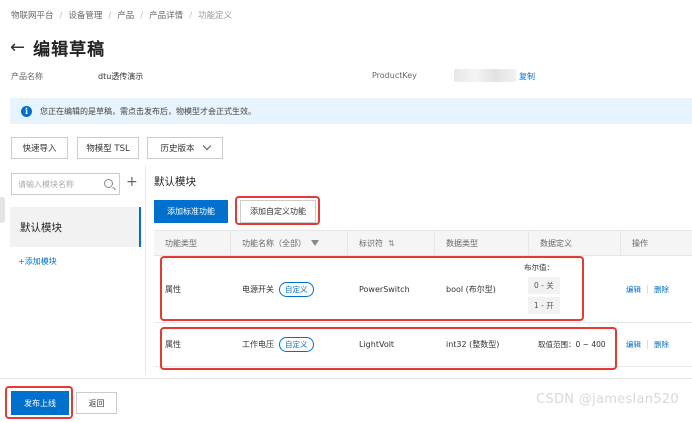  What do you see at coordinates (191, 211) in the screenshot?
I see `add-standard-function-button: 添加标准功能` at bounding box center [191, 211].